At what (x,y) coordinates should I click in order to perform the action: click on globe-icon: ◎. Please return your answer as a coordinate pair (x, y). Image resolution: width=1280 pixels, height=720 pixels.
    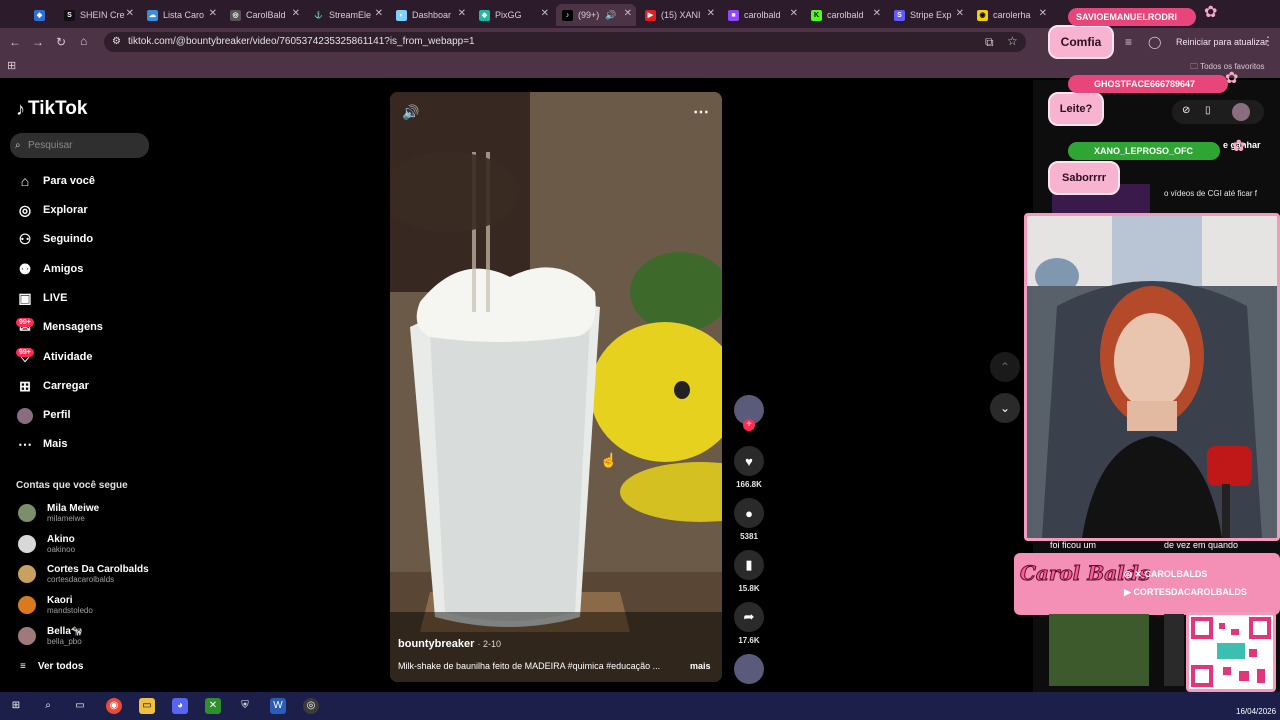
    Looking at the image, I should click on (235, 15).